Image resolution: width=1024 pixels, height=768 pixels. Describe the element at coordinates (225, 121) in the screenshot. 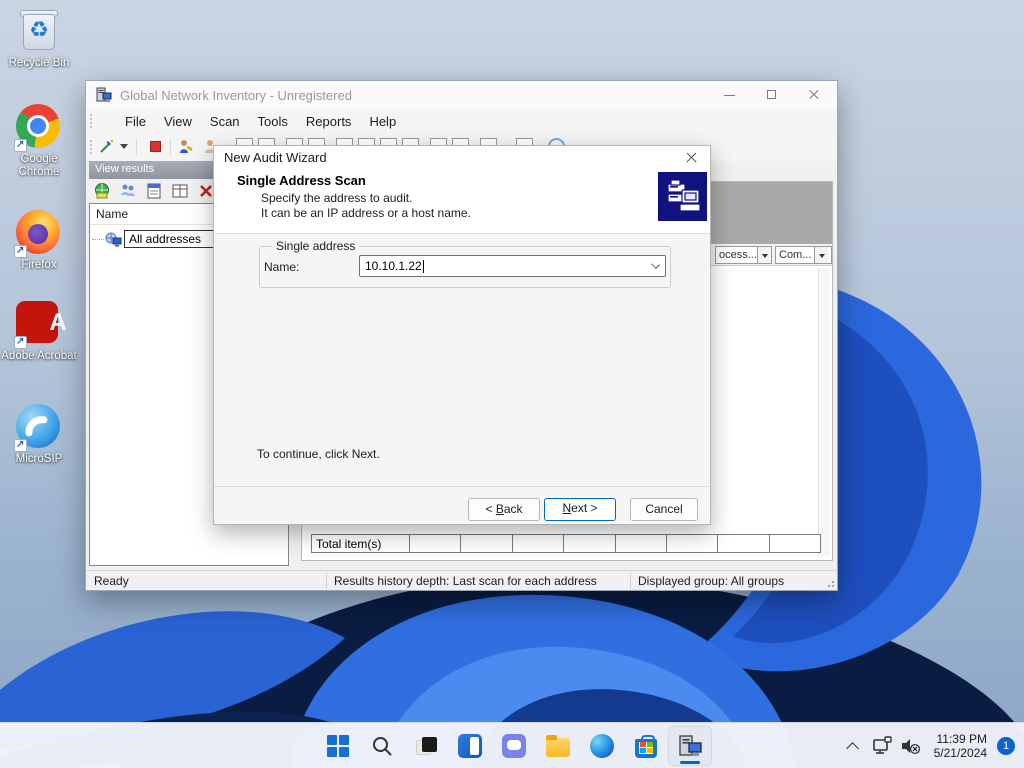

I see `menu-scan: Scan` at that location.